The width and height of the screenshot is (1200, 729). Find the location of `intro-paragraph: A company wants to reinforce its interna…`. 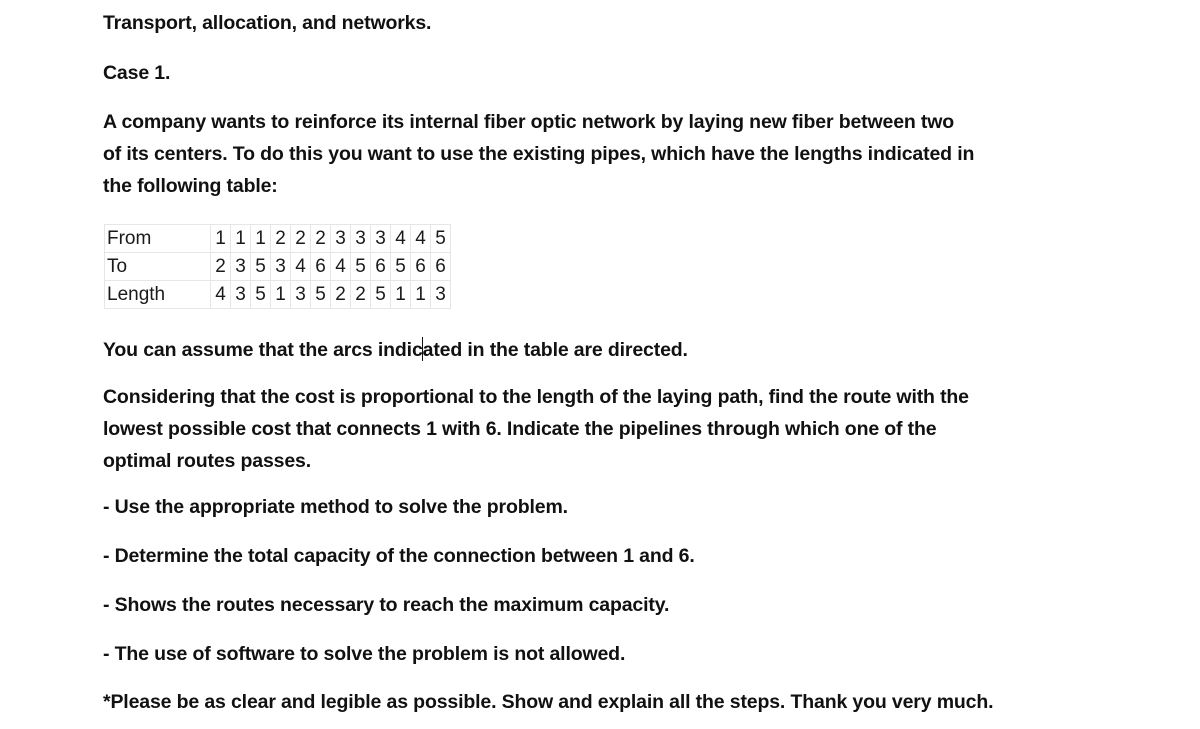

intro-paragraph: A company wants to reinforce its interna… is located at coordinates (603, 154).